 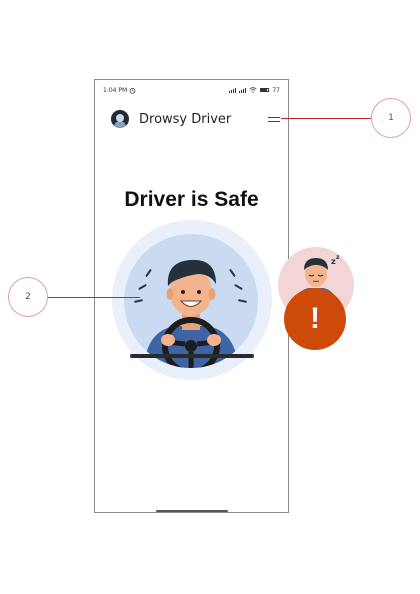 I want to click on exclamation-warning-icon: !, so click(x=315, y=319).